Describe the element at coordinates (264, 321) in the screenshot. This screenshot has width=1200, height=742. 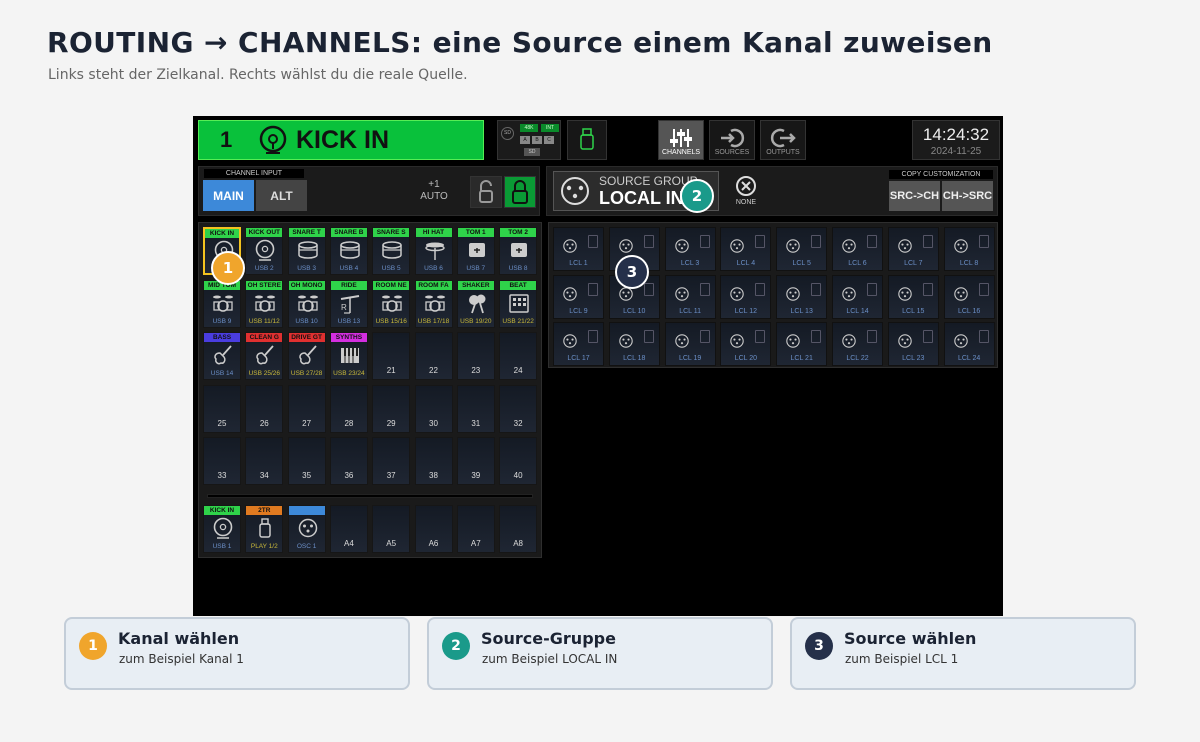
I see `channel-source: USB 11/12` at that location.